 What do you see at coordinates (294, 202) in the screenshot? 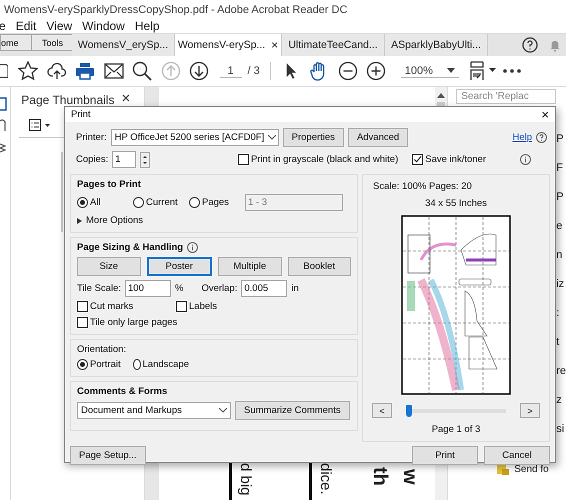
I see `page-range-field: 1 - 3` at bounding box center [294, 202].